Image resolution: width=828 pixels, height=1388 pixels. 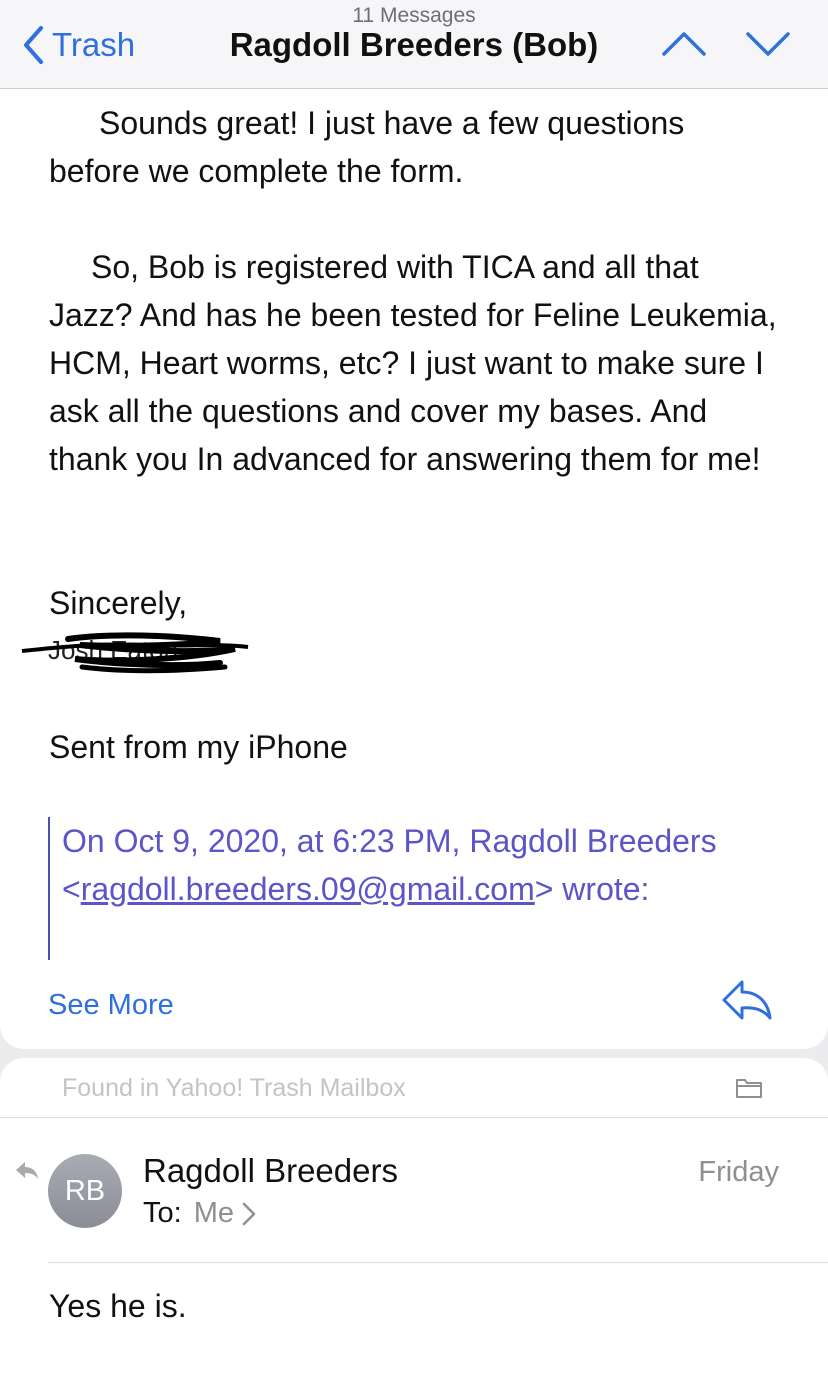 I want to click on chevron-up-icon, so click(x=684, y=43).